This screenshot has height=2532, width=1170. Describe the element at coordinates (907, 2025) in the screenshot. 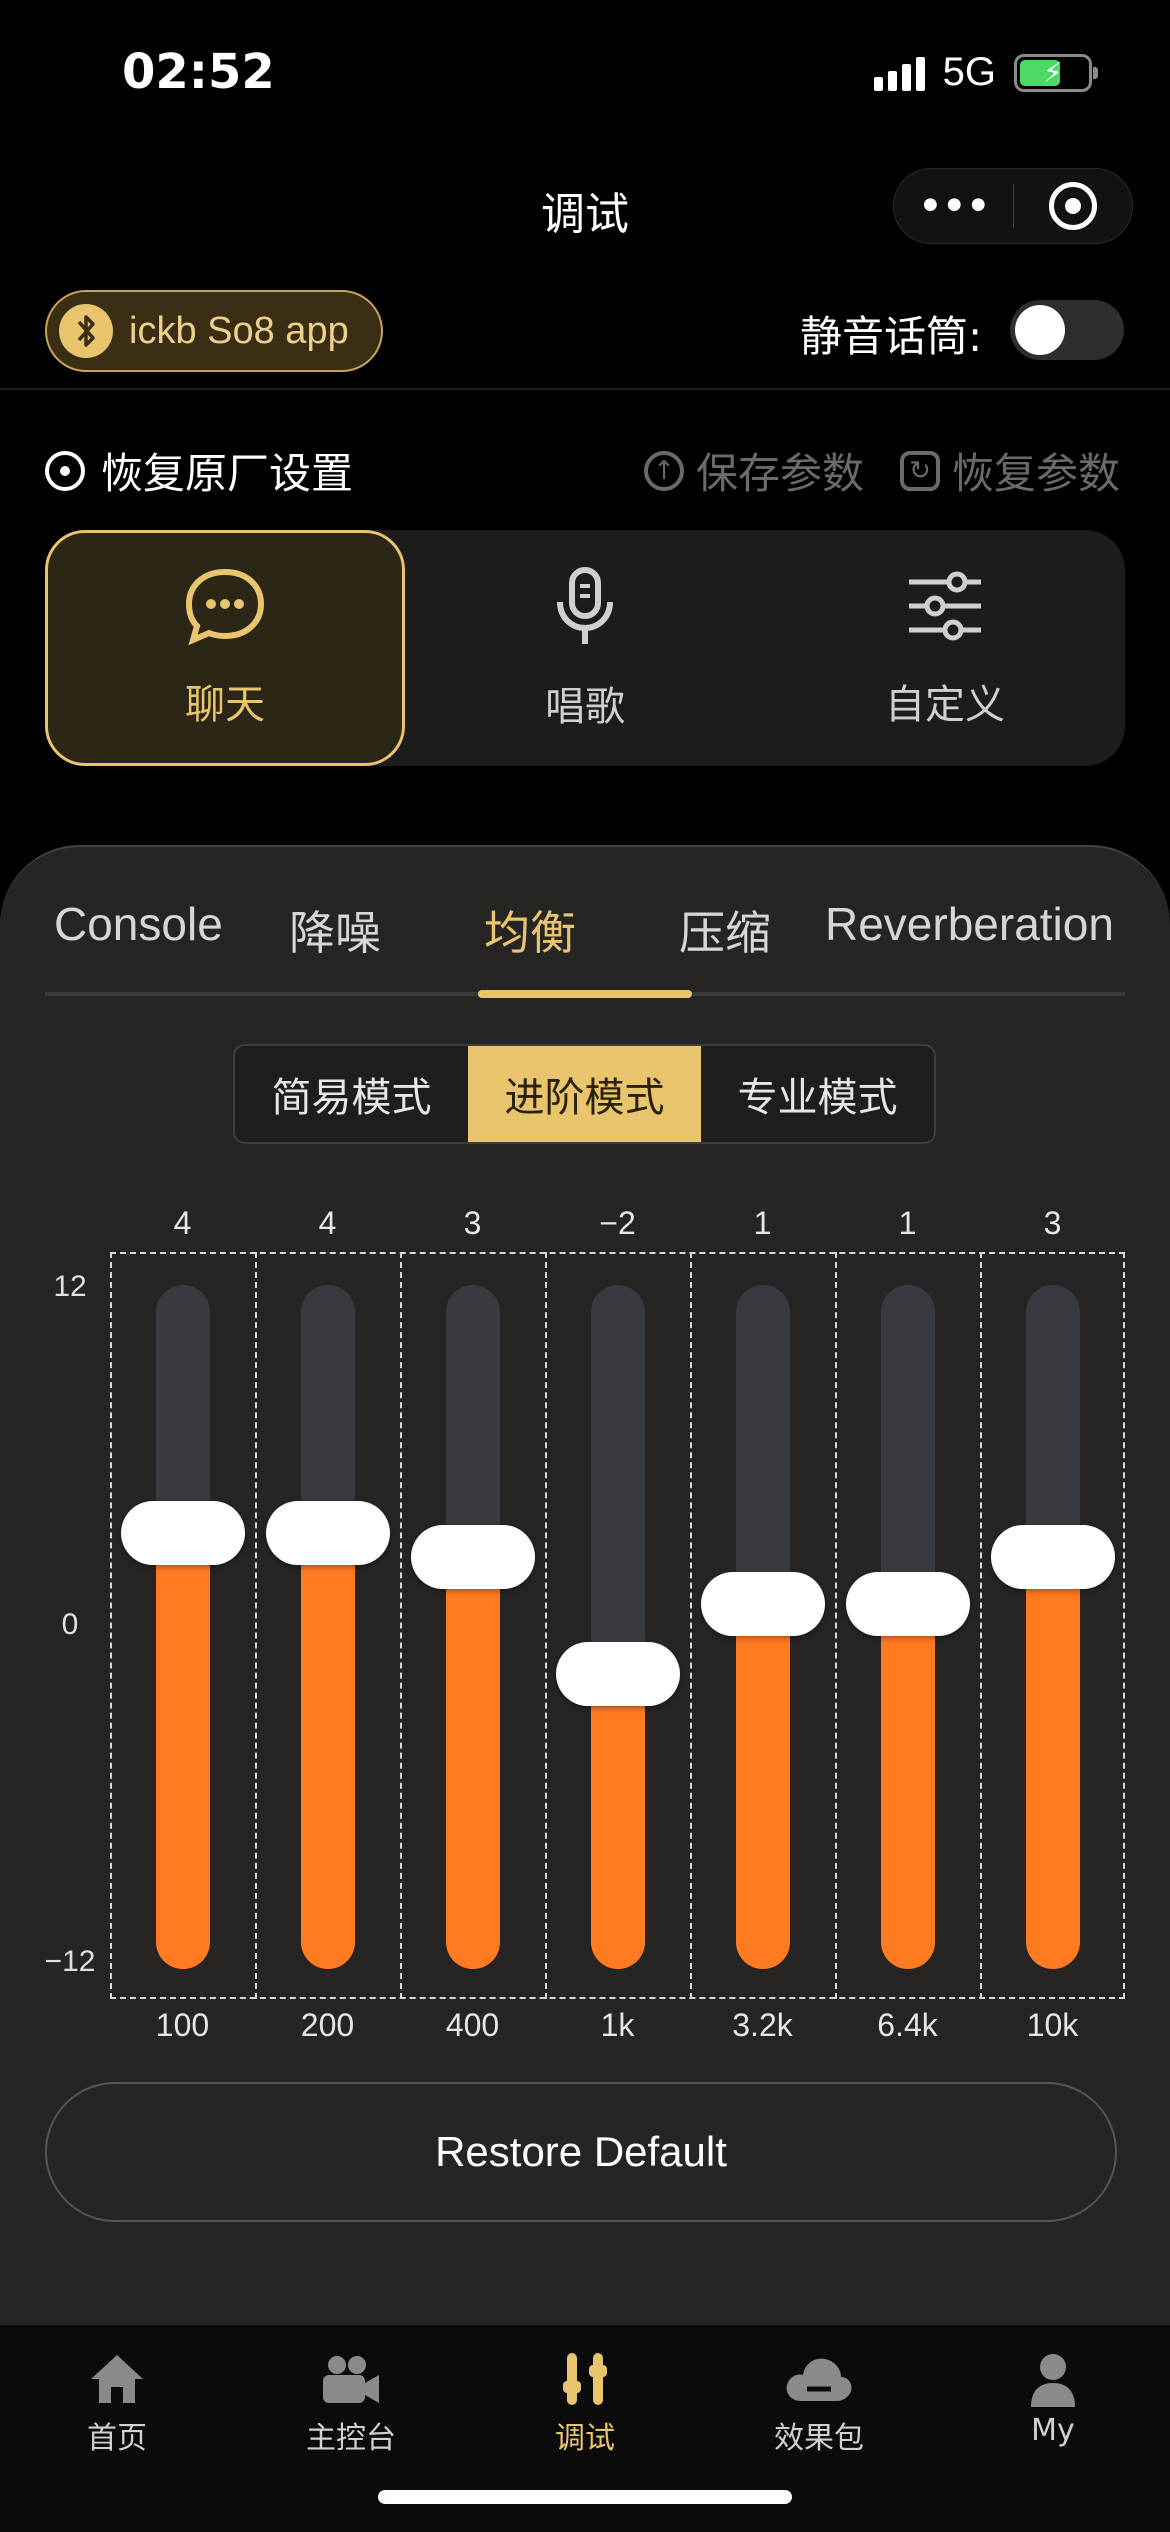

I see `eq-band-frequency: 6.4k` at that location.